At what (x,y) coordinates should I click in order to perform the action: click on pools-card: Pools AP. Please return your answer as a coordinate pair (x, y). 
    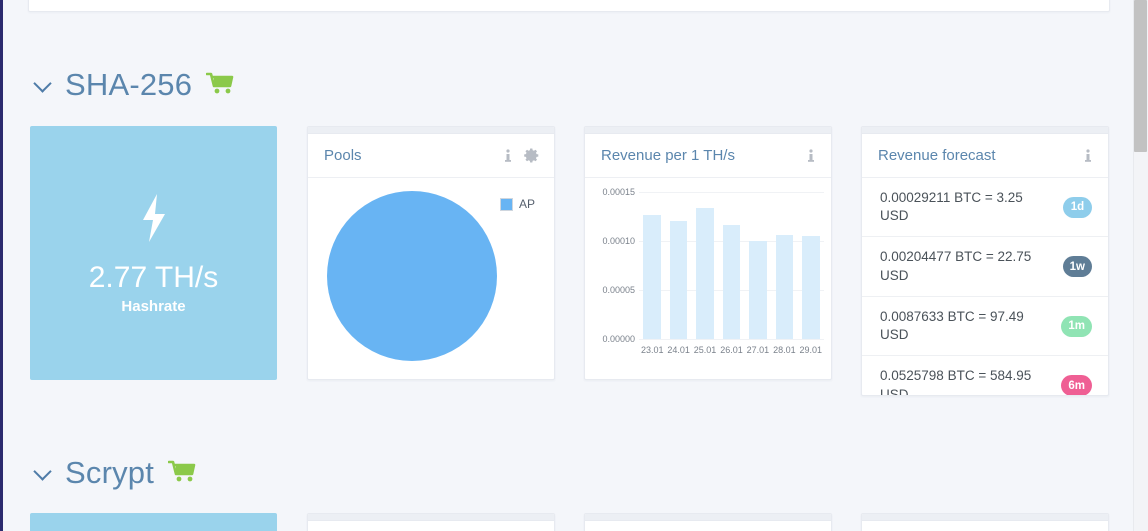
    Looking at the image, I should click on (431, 253).